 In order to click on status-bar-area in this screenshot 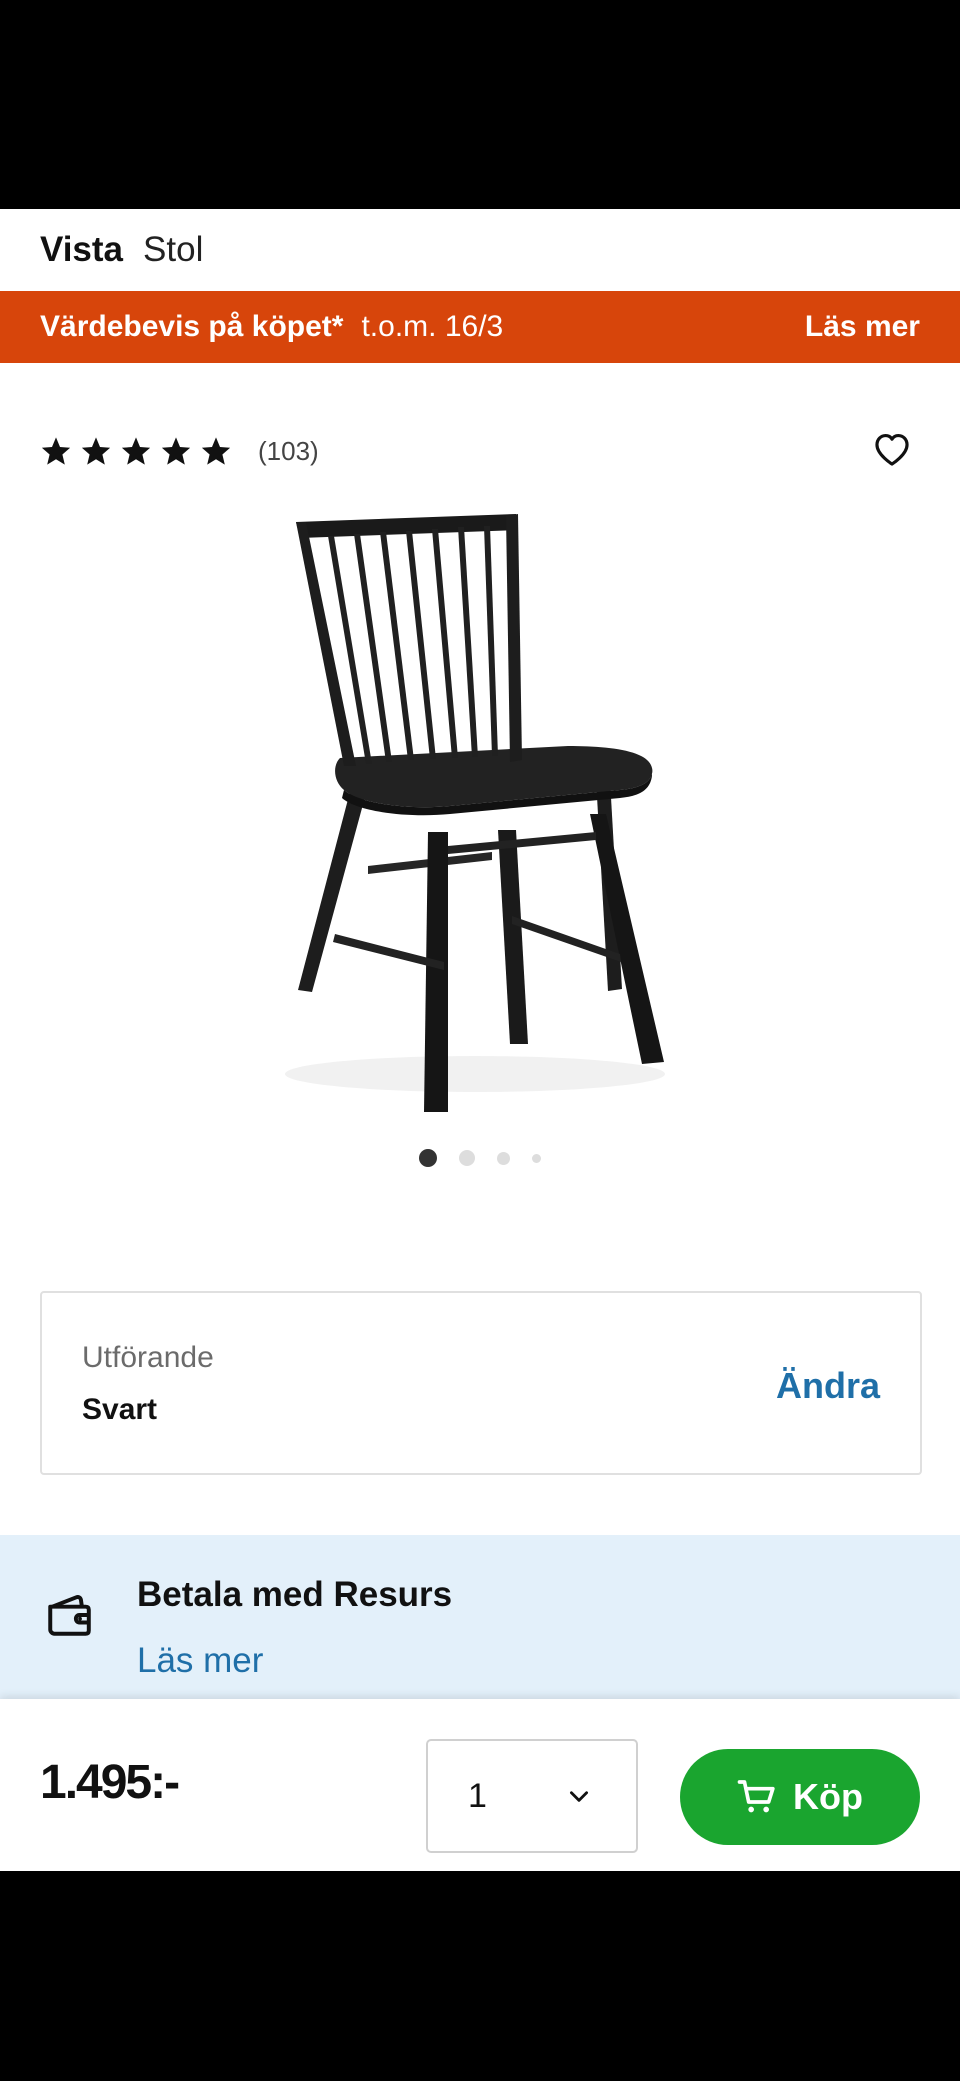, I will do `click(480, 104)`.